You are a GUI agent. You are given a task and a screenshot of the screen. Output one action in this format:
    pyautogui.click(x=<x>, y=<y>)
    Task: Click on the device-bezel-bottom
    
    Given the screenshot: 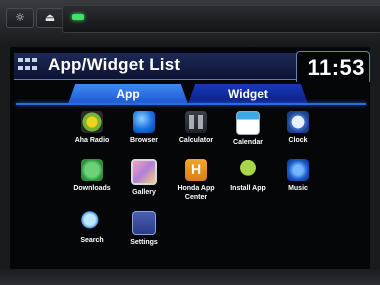 What is the action you would take?
    pyautogui.click(x=190, y=277)
    